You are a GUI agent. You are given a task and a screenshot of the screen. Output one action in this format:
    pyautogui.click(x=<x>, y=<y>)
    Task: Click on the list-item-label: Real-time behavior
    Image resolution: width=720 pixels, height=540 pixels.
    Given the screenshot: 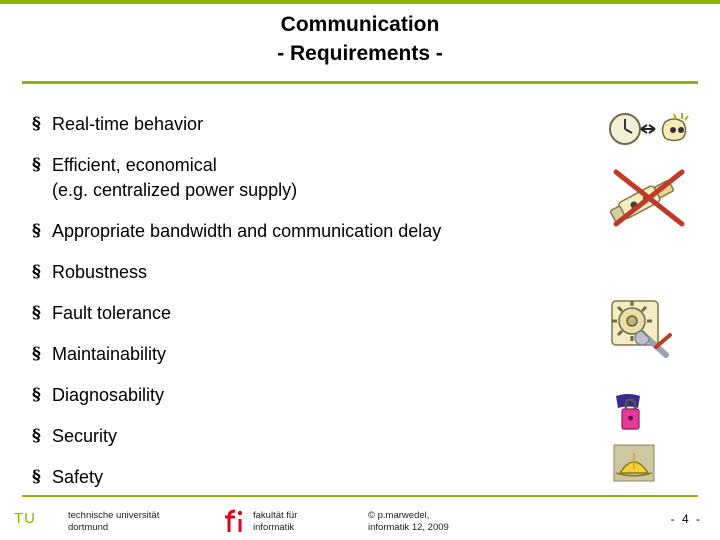 What is the action you would take?
    pyautogui.click(x=128, y=124)
    